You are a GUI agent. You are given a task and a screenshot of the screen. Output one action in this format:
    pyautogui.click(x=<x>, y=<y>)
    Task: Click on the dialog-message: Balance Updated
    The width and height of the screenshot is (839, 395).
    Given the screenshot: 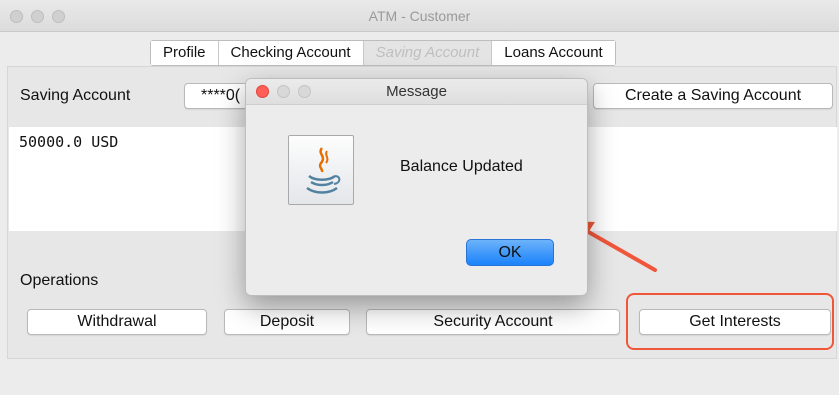 What is the action you would take?
    pyautogui.click(x=461, y=166)
    